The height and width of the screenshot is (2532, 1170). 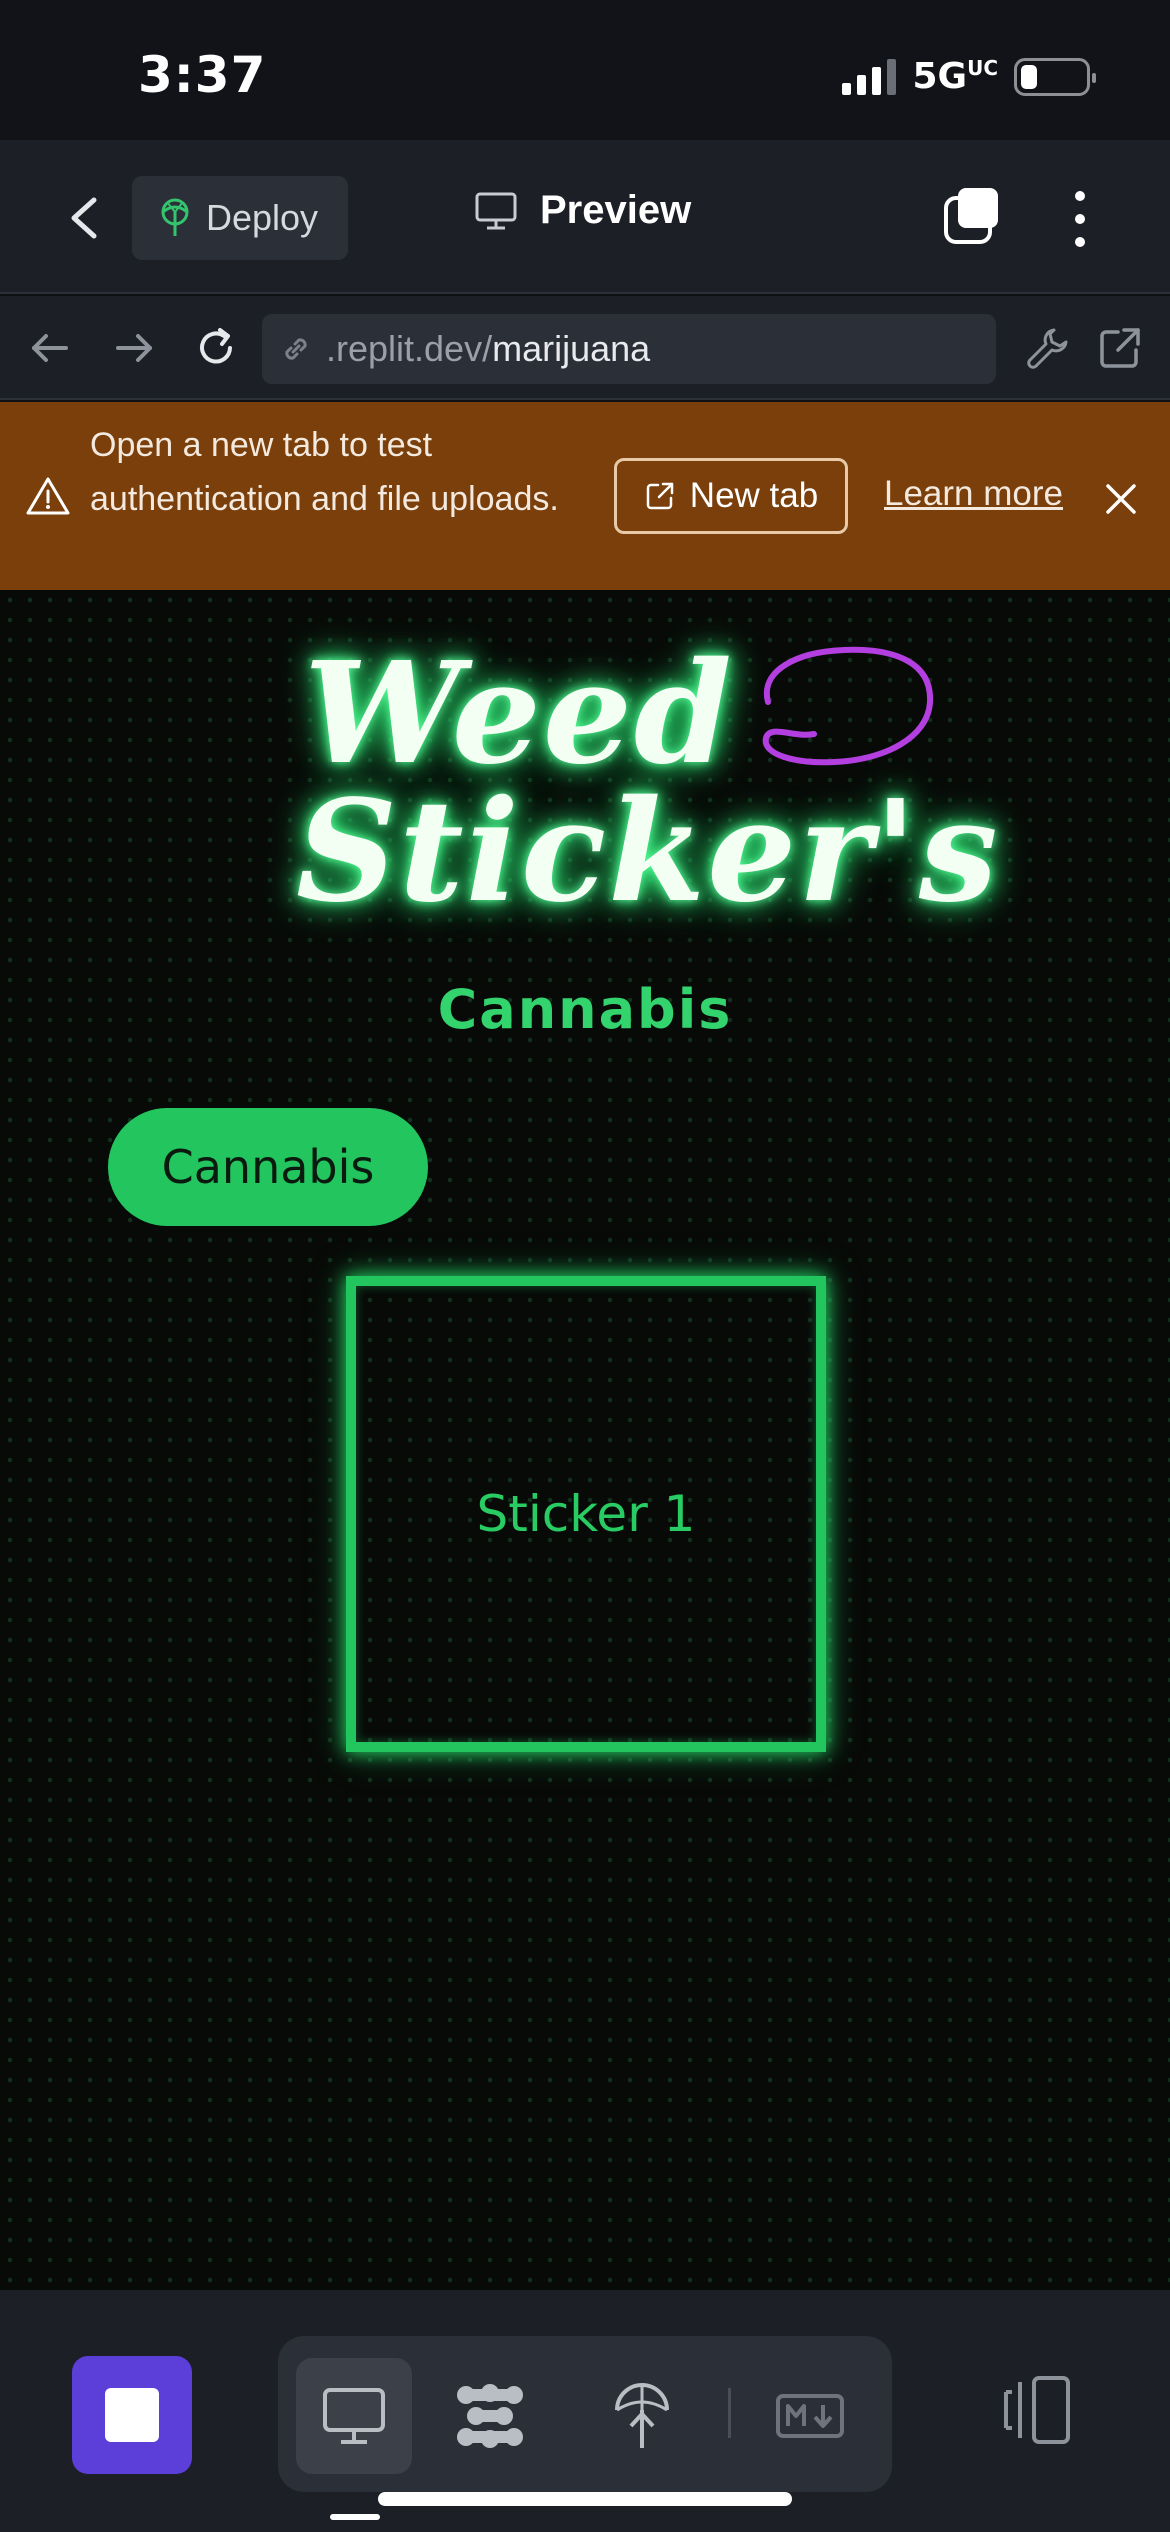 I want to click on tab-indicator, so click(x=355, y=2517).